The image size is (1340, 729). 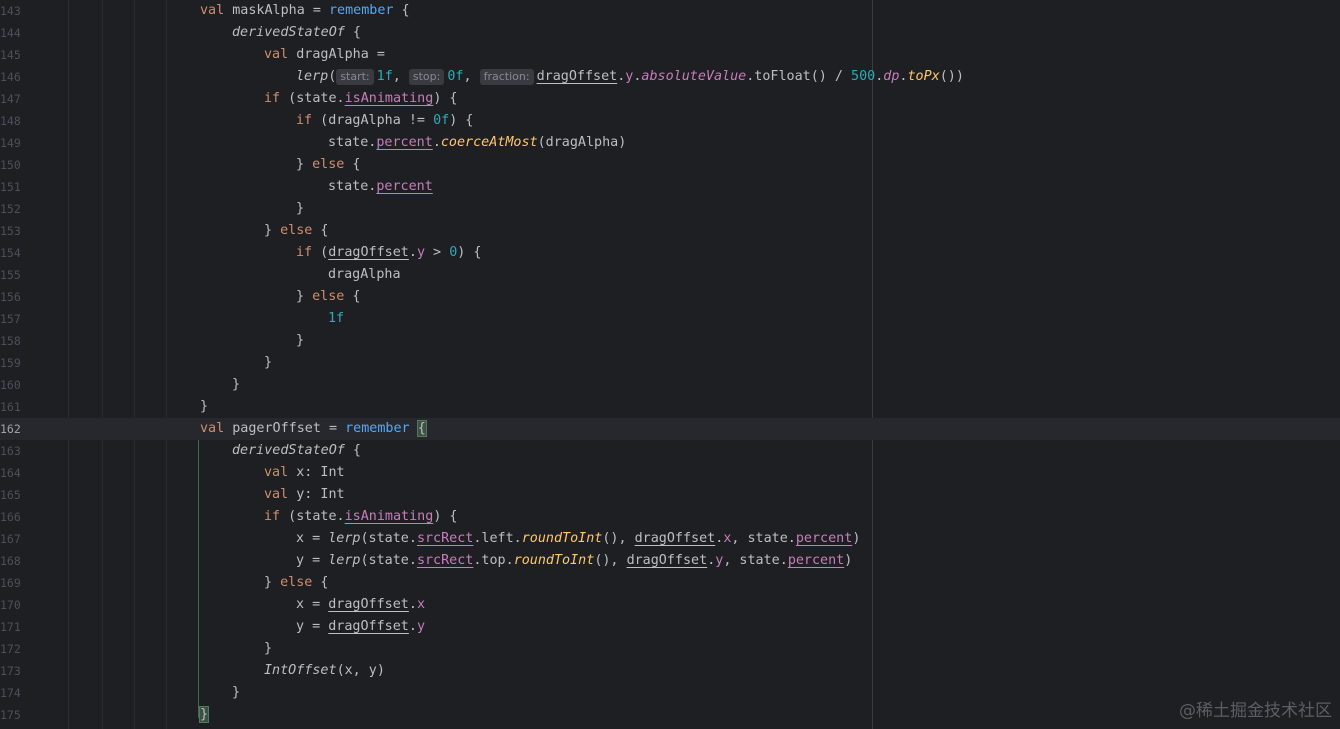 What do you see at coordinates (364, 274) in the screenshot?
I see `code-text: dragAlpha` at bounding box center [364, 274].